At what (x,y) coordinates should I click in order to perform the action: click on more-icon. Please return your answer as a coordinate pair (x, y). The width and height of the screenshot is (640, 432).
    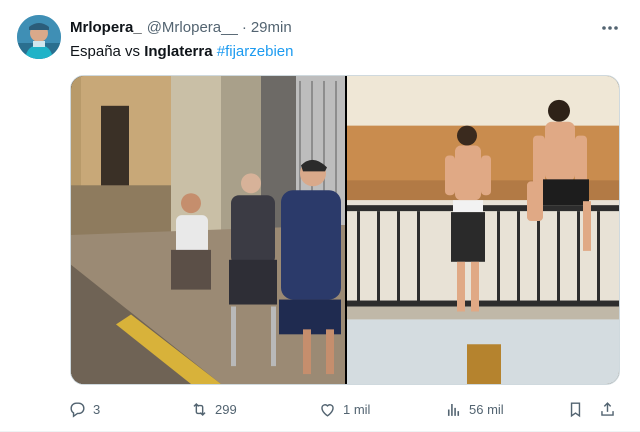
    Looking at the image, I should click on (610, 28).